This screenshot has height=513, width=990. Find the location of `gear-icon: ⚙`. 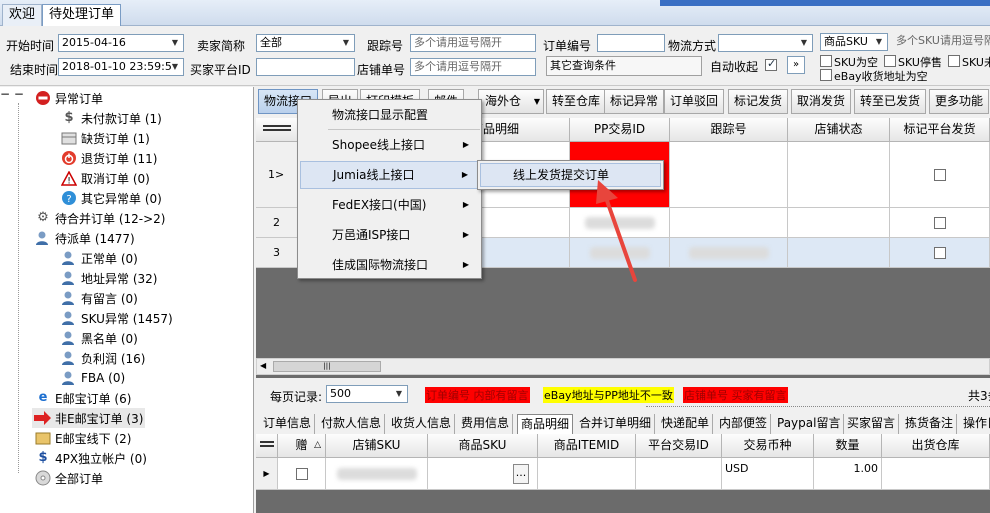

gear-icon: ⚙ is located at coordinates (43, 217).